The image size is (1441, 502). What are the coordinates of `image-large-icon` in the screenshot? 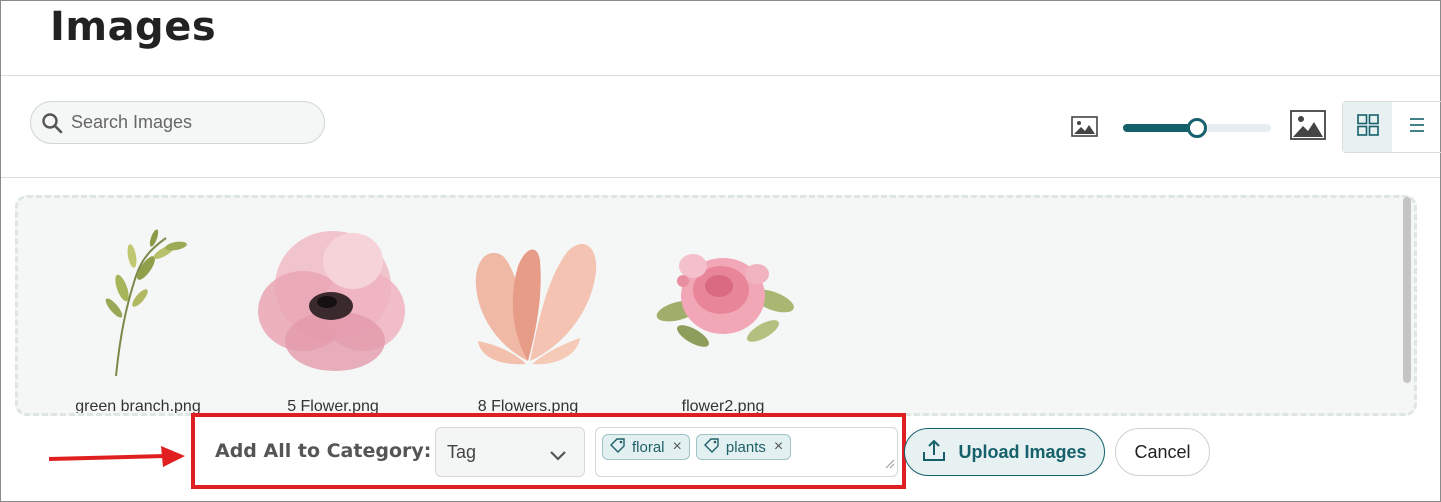 It's located at (1308, 127).